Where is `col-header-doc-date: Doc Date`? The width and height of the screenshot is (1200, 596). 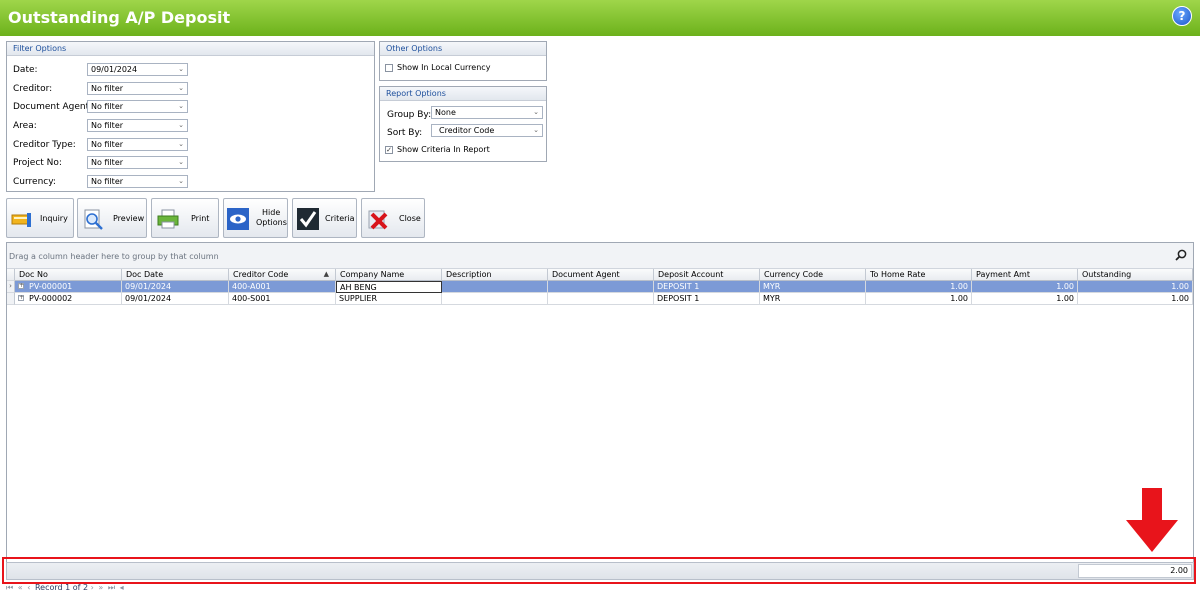 col-header-doc-date: Doc Date is located at coordinates (175, 275).